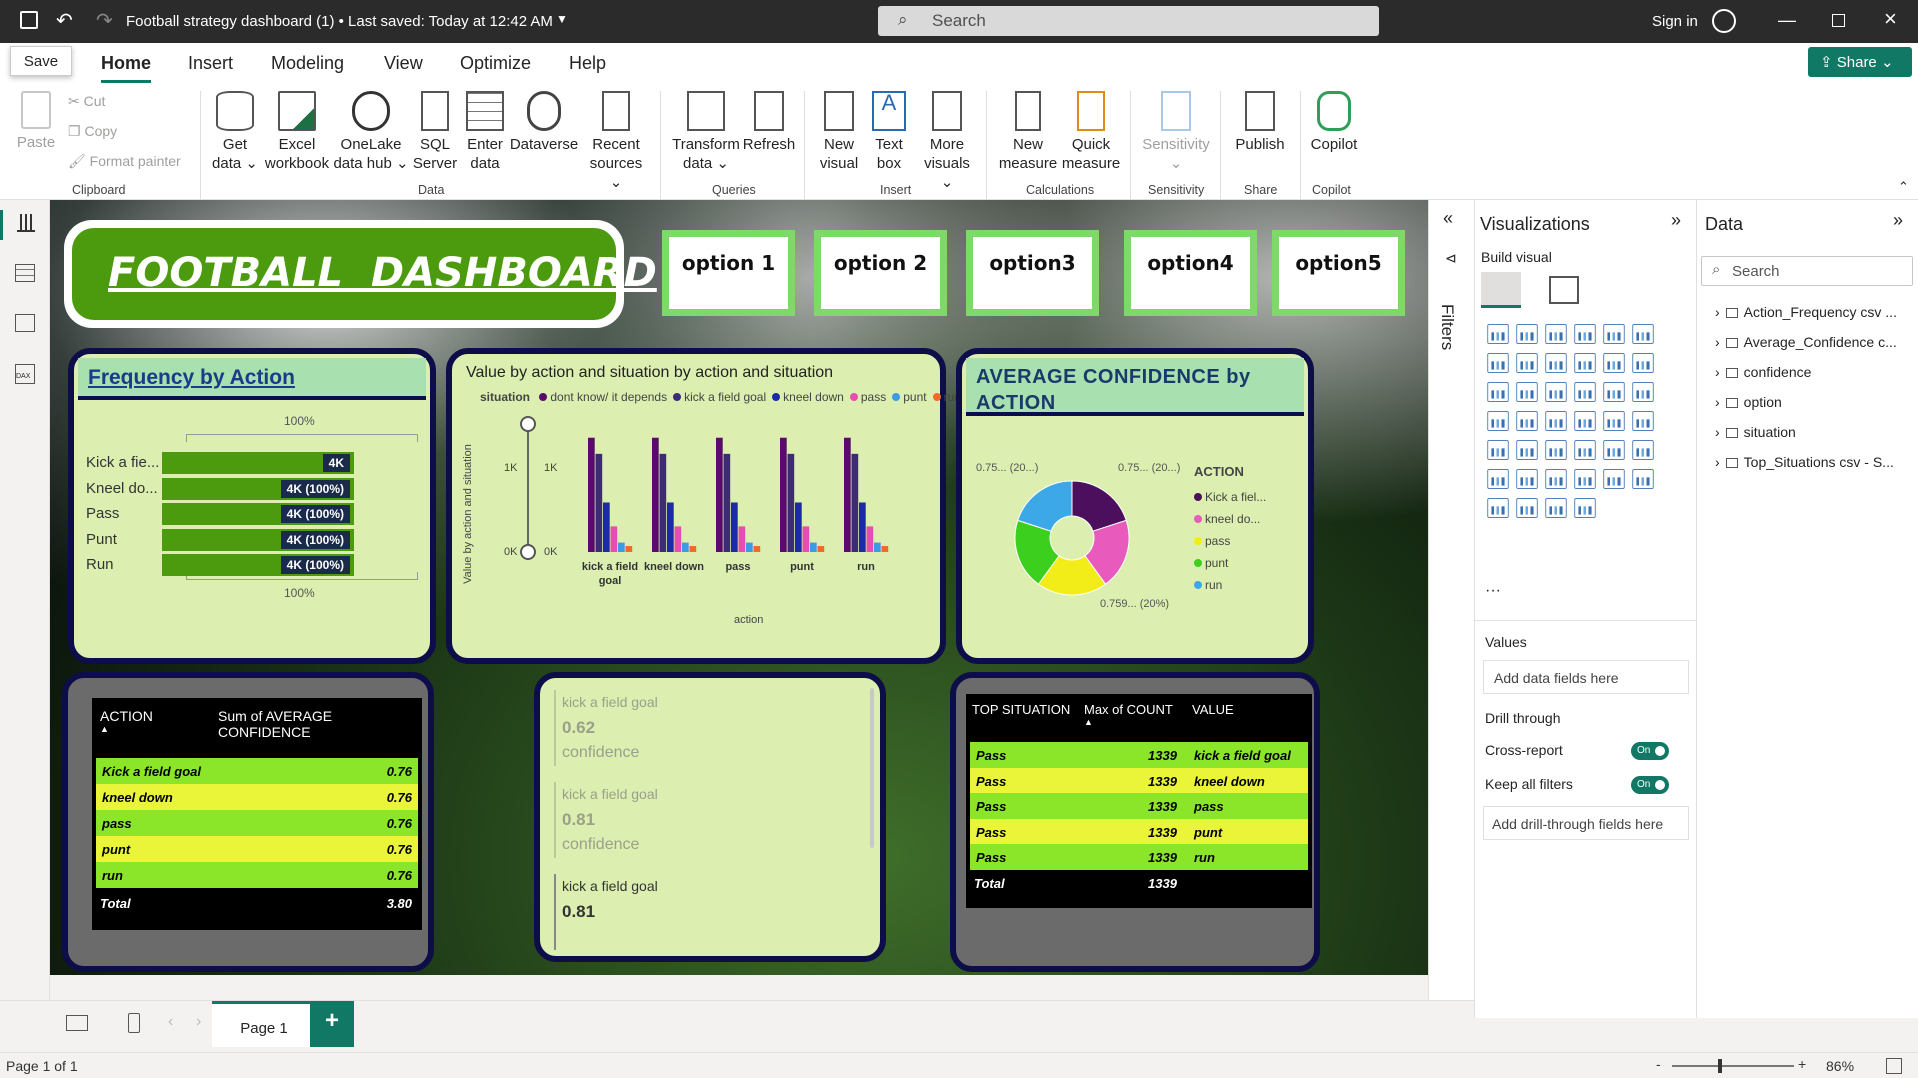  What do you see at coordinates (1556, 421) in the screenshot?
I see `azure-map-visual-icon` at bounding box center [1556, 421].